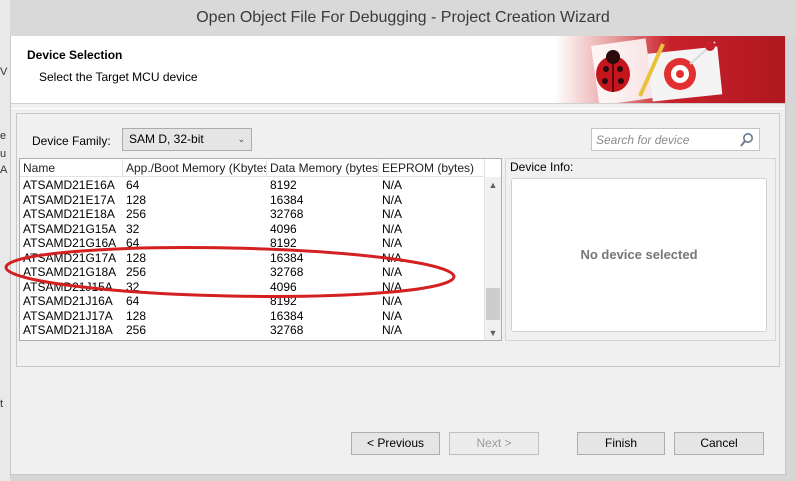 The image size is (796, 481). I want to click on finish-button: Finish, so click(621, 443).